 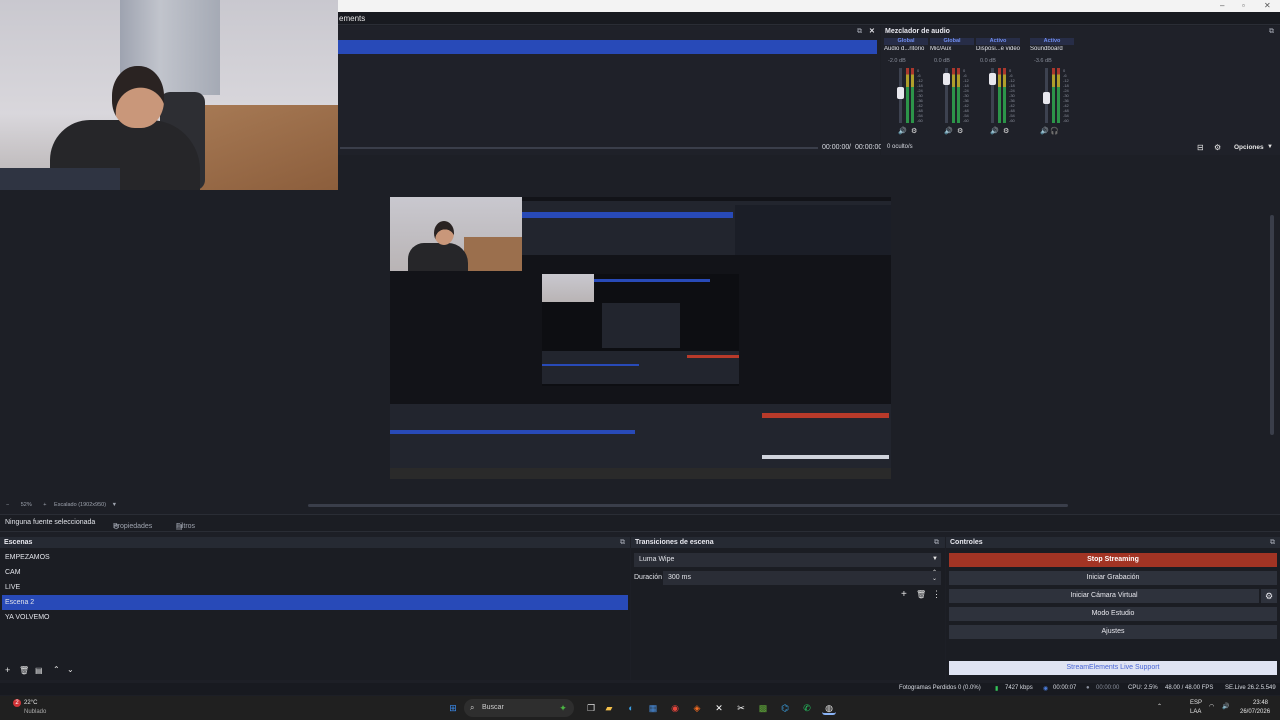 I want to click on chrome-icon: ◉, so click(x=675, y=708).